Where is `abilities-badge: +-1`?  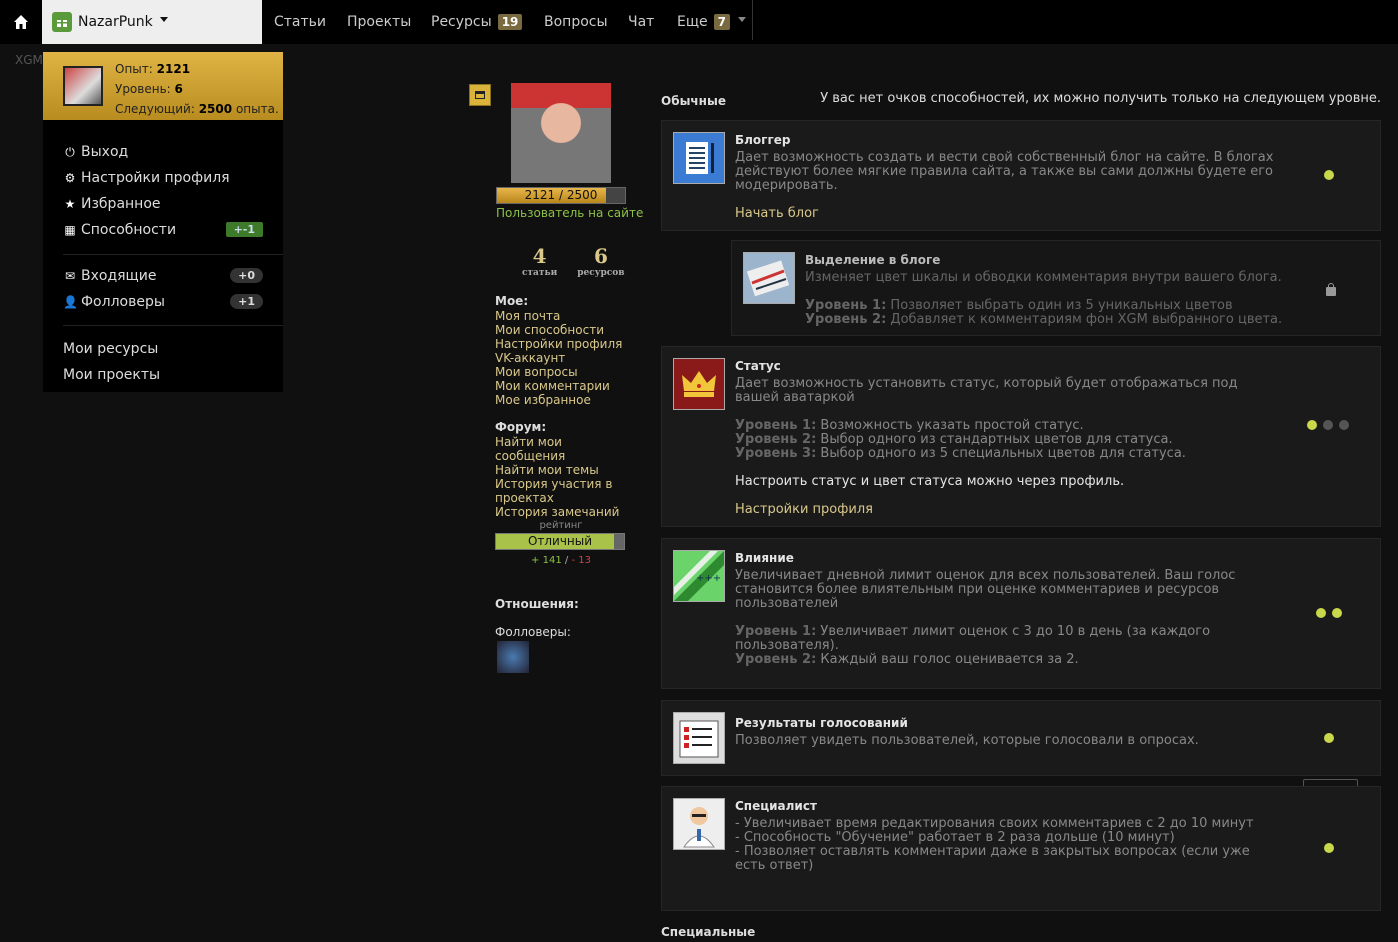 abilities-badge: +-1 is located at coordinates (244, 229).